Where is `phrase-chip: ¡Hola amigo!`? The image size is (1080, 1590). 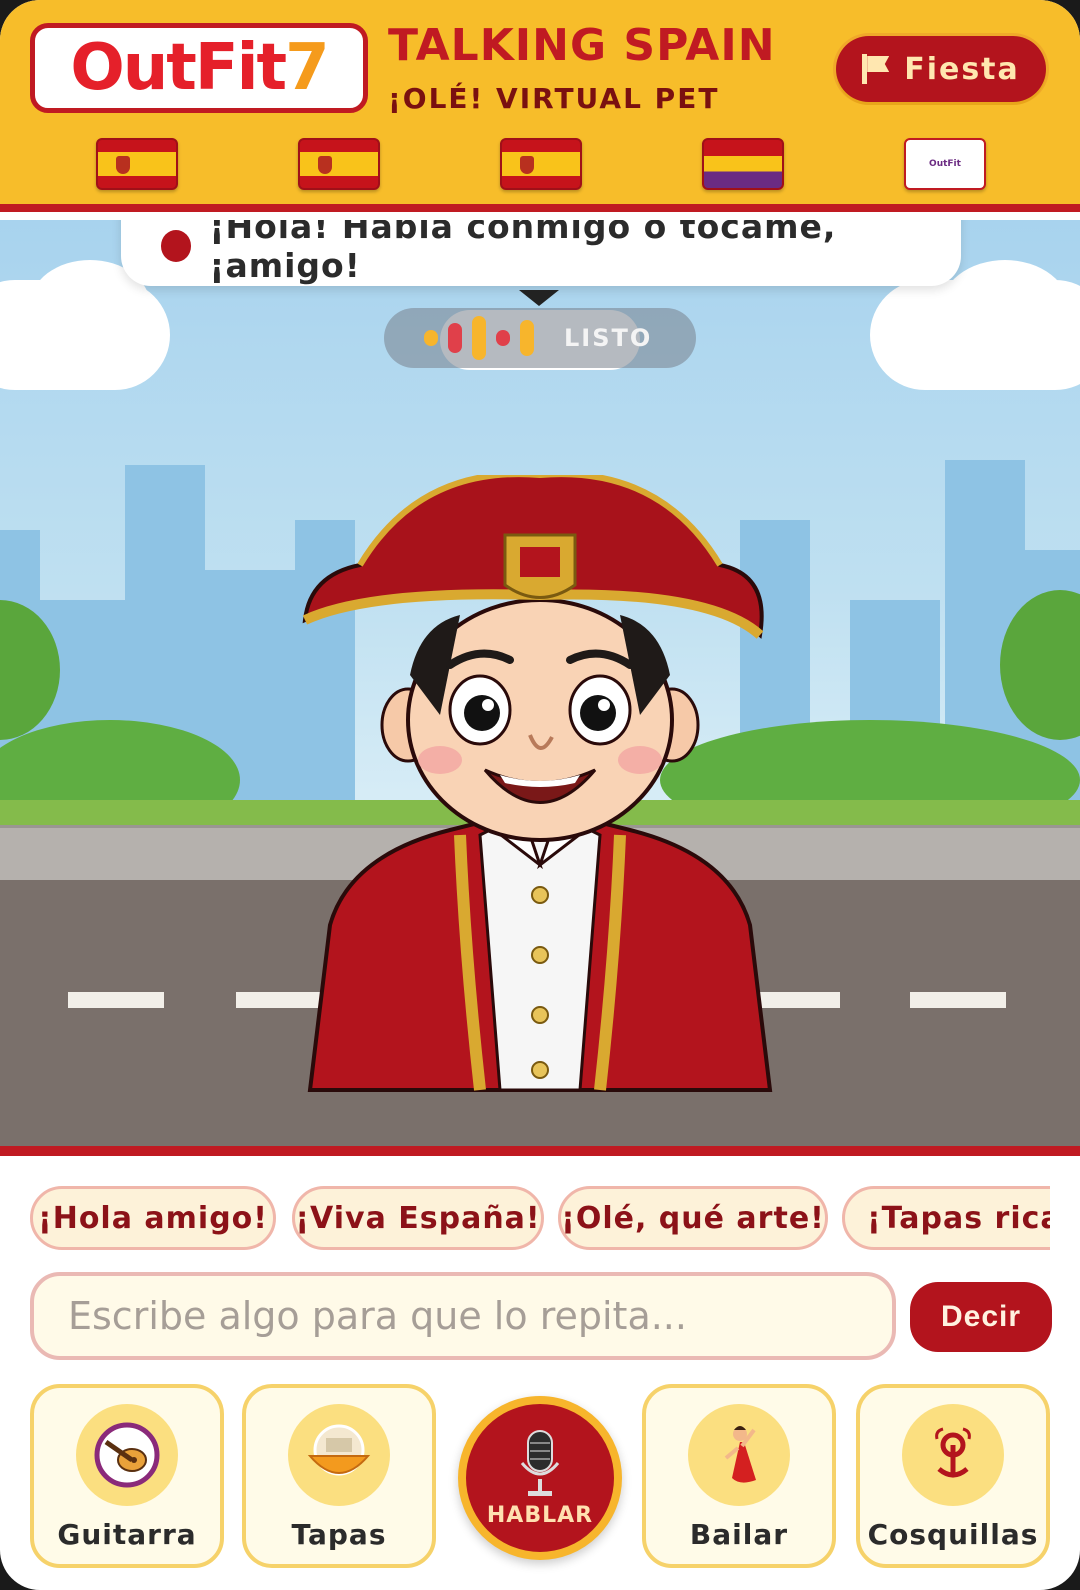
phrase-chip: ¡Hola amigo! is located at coordinates (153, 1218).